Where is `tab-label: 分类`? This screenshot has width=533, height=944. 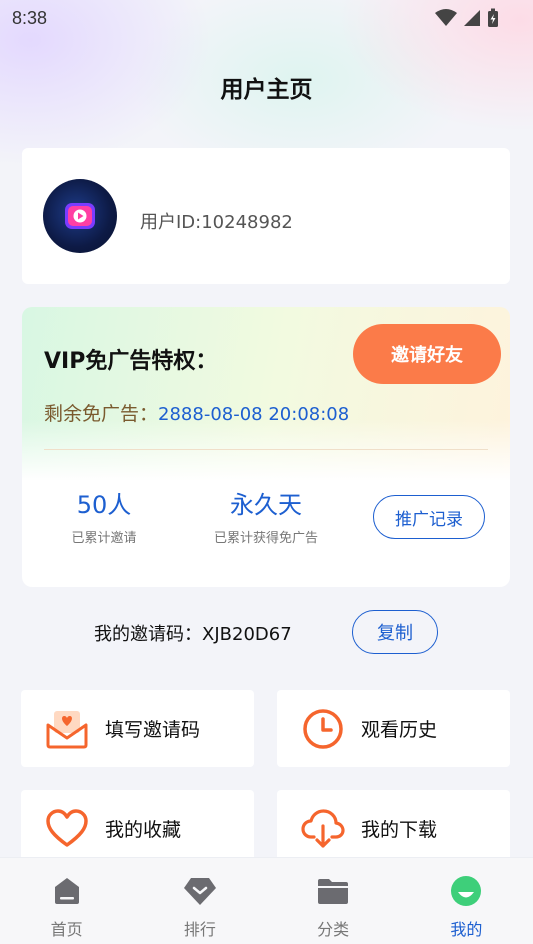 tab-label: 分类 is located at coordinates (333, 929).